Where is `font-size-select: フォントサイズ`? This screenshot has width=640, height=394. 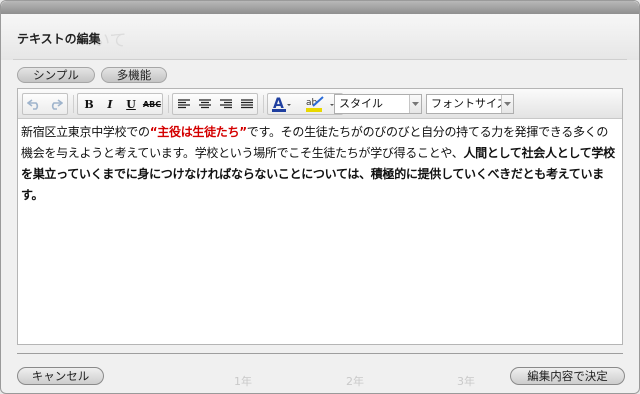
font-size-select: フォントサイズ is located at coordinates (470, 104).